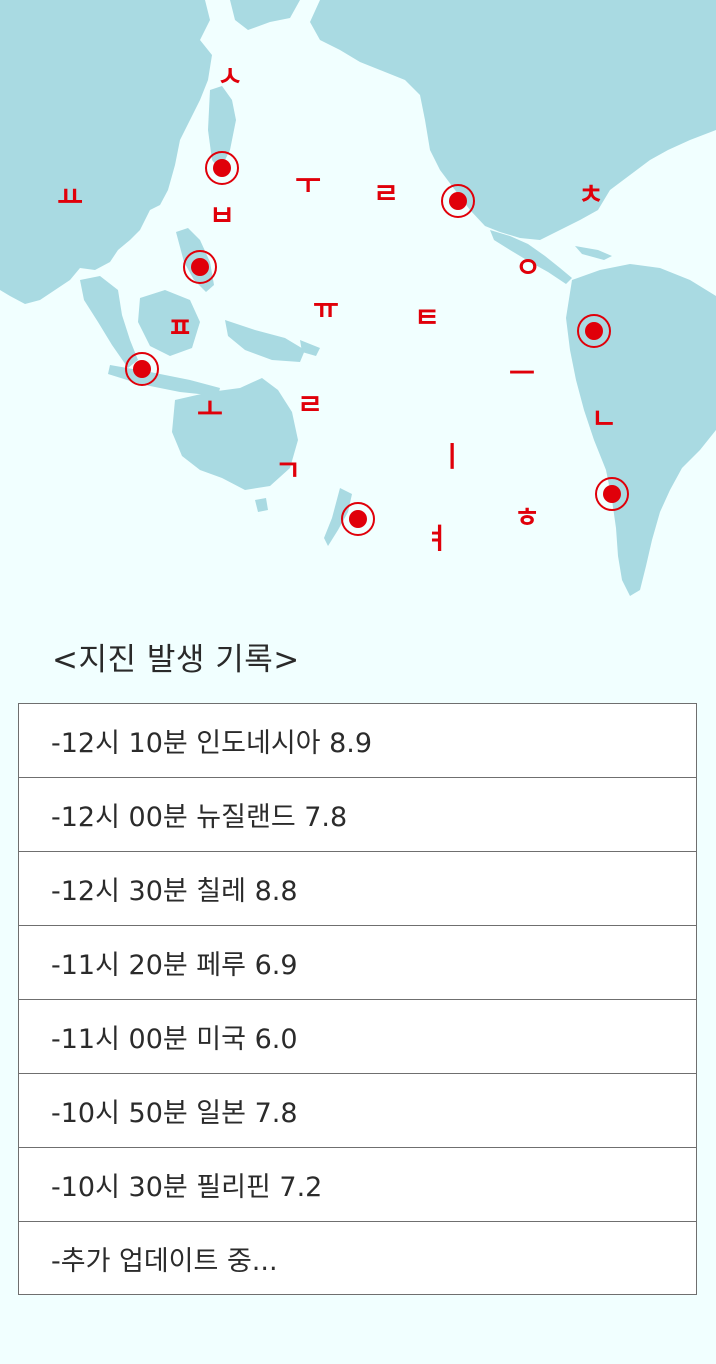 The height and width of the screenshot is (1364, 716). I want to click on epicenter-marker-icon, so click(358, 519).